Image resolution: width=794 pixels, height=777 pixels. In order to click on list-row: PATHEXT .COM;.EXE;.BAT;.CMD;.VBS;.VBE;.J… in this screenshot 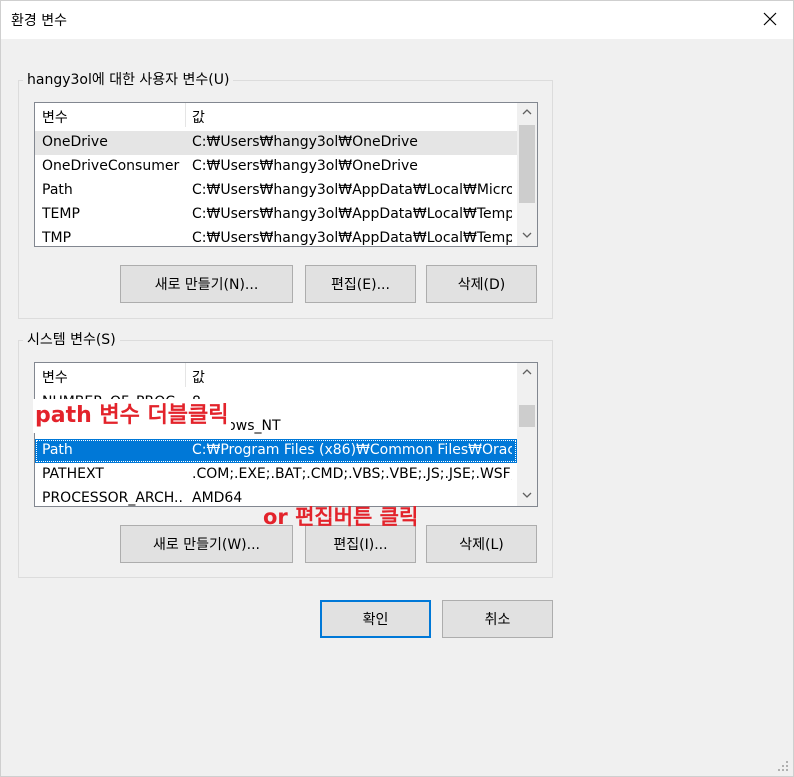, I will do `click(276, 475)`.